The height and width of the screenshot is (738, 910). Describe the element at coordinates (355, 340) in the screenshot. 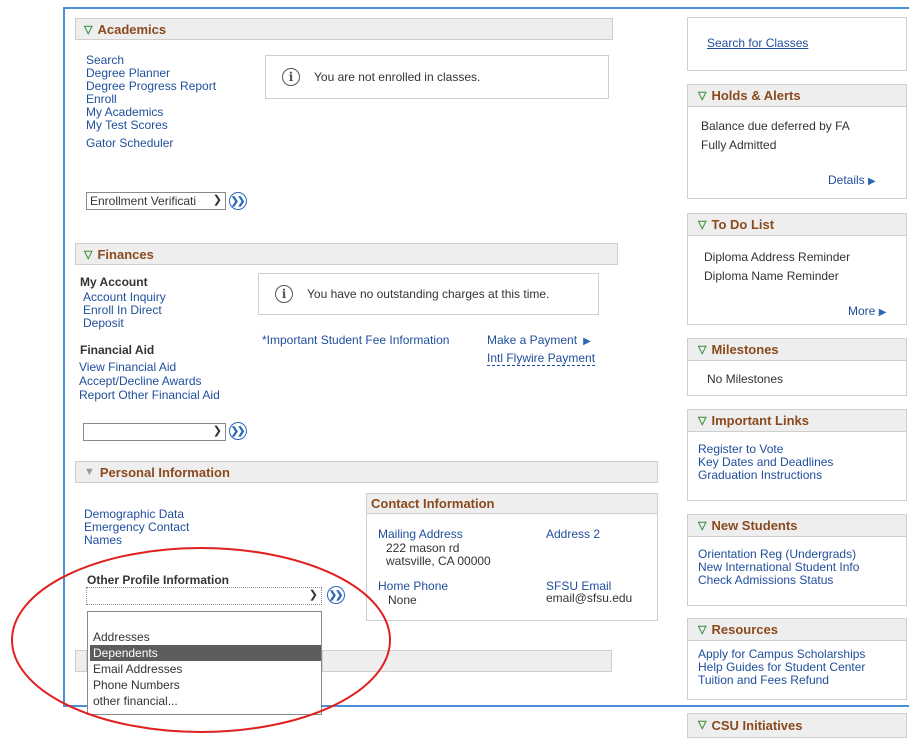

I see `fee-info-link: *Important Student Fee Information` at that location.